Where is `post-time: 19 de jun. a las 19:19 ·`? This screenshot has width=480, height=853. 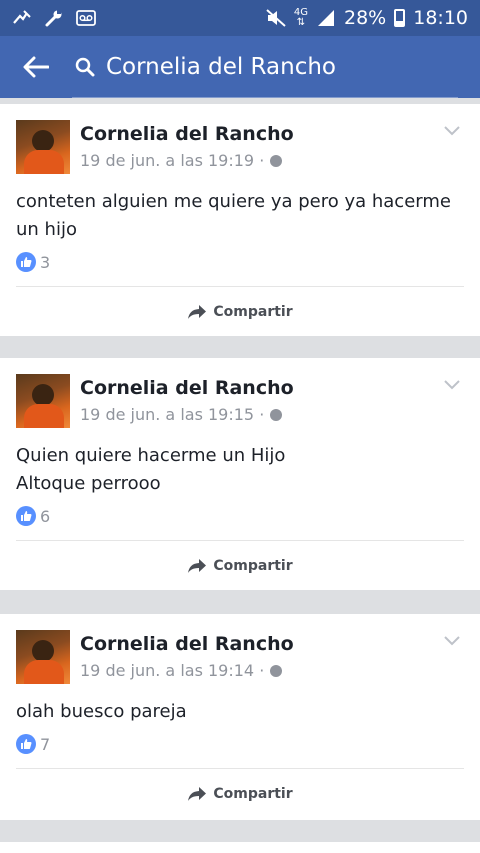
post-time: 19 de jun. a las 19:19 · is located at coordinates (187, 160).